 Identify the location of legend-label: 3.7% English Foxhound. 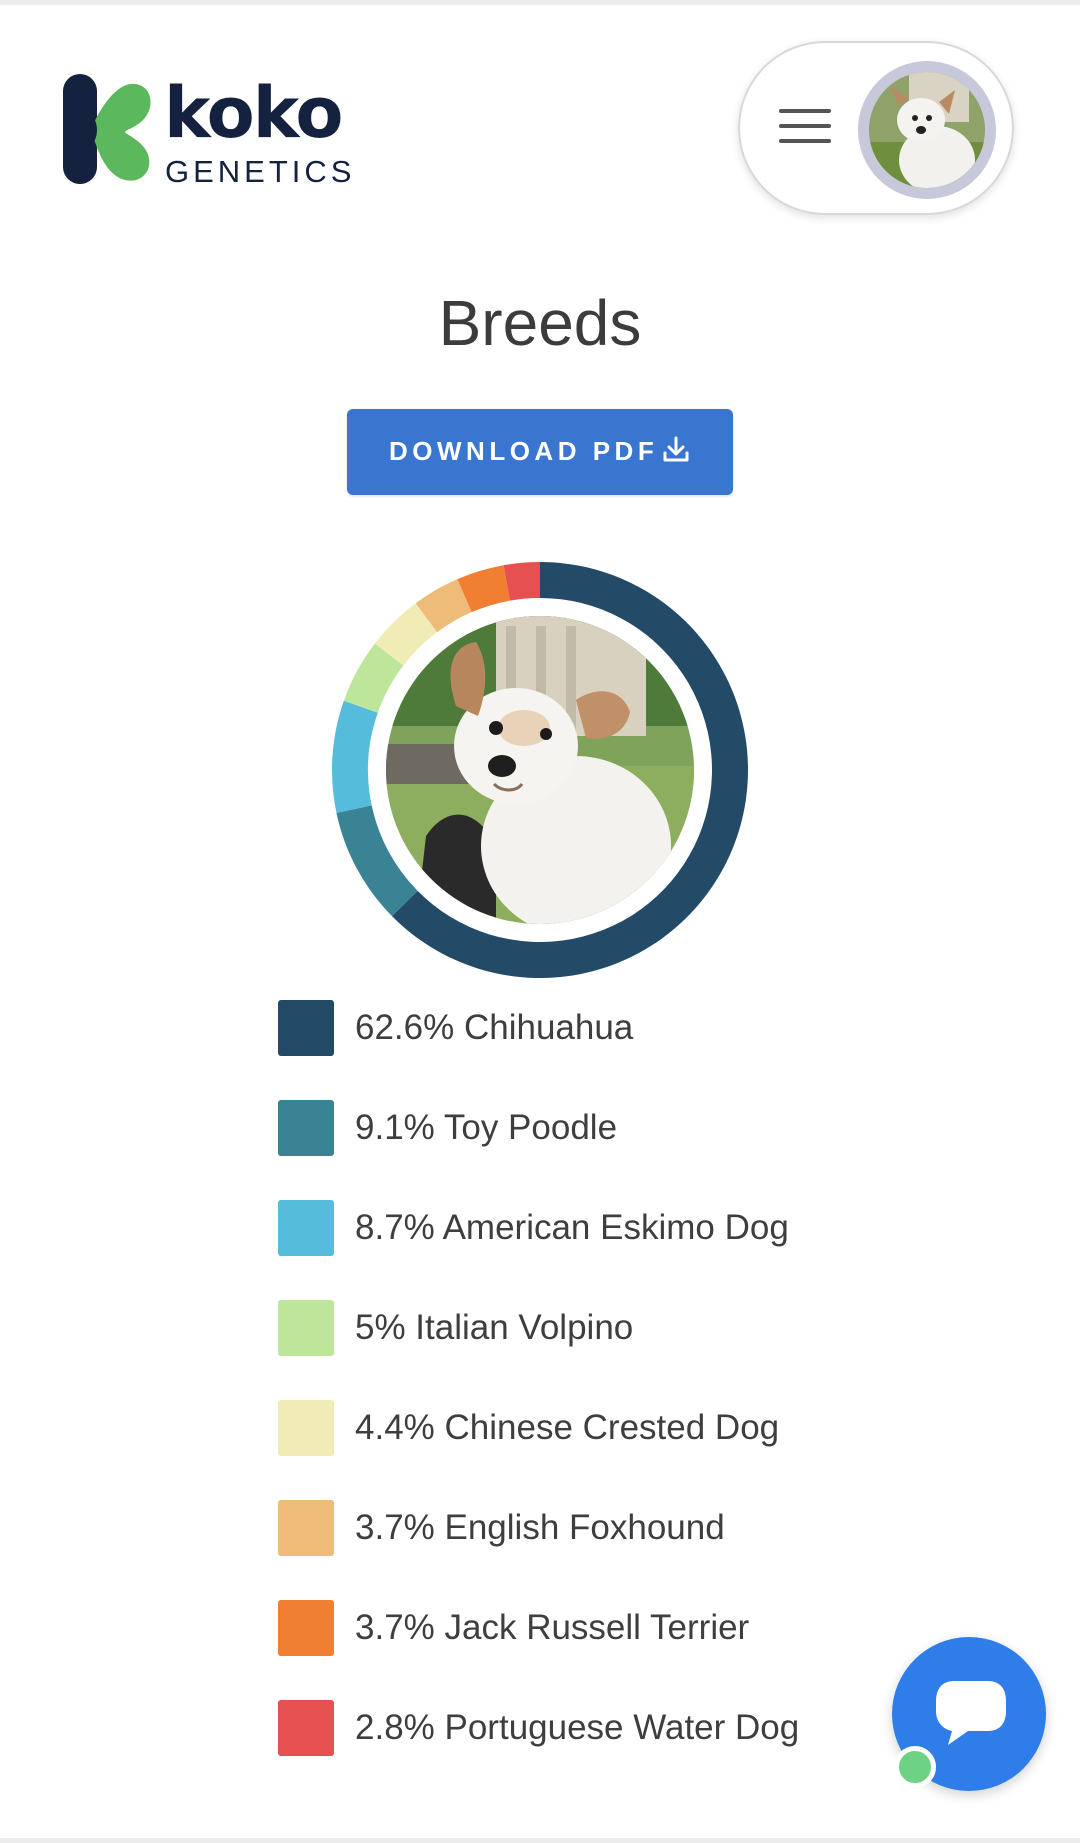
(540, 1527).